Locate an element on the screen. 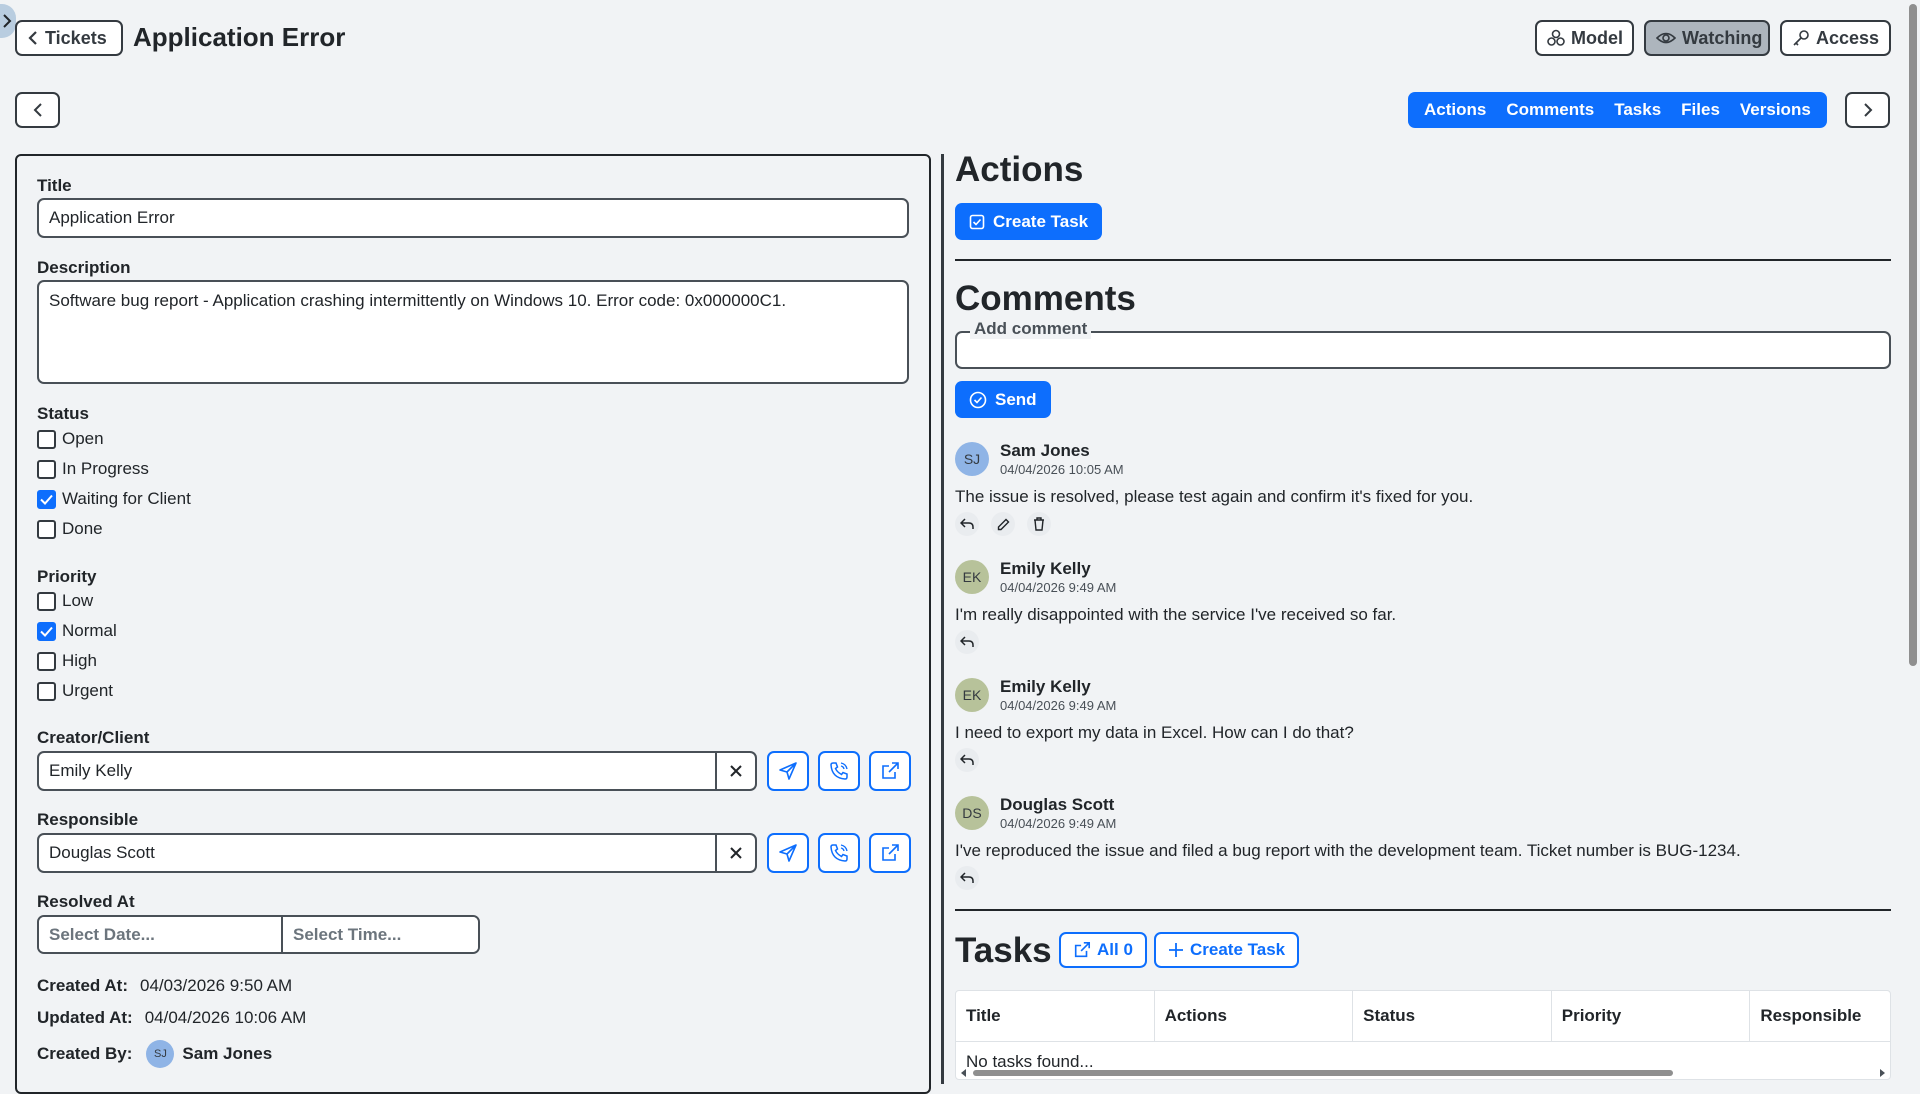 Image resolution: width=1920 pixels, height=1094 pixels. section-tabs: Actions Comments Tasks Files Versions is located at coordinates (1617, 110).